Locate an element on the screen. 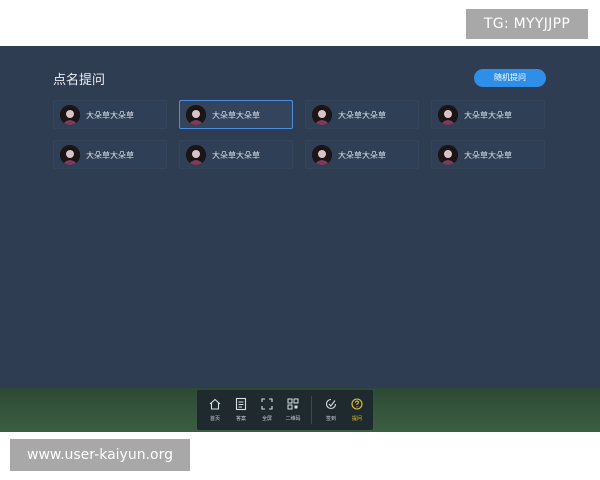 The height and width of the screenshot is (480, 600). qr-code-button: 二维码 is located at coordinates (293, 410).